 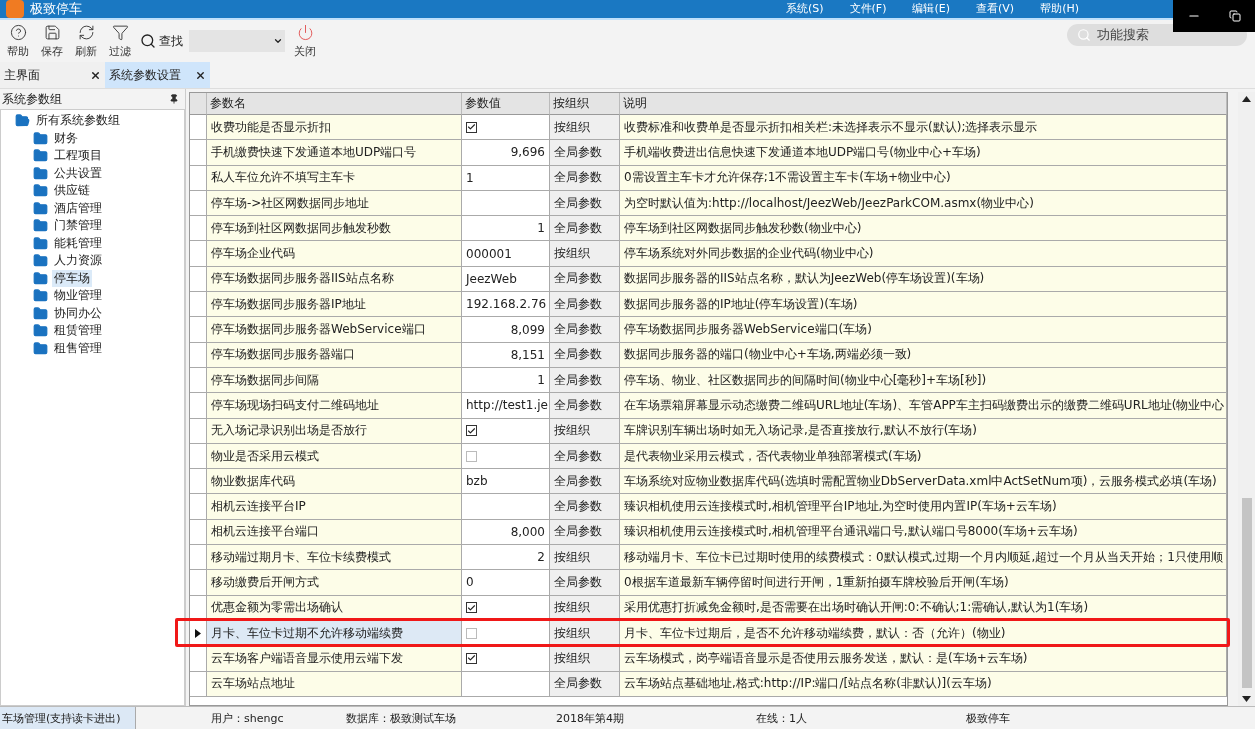 What do you see at coordinates (78, 243) in the screenshot?
I see `tree-item: 能耗管理` at bounding box center [78, 243].